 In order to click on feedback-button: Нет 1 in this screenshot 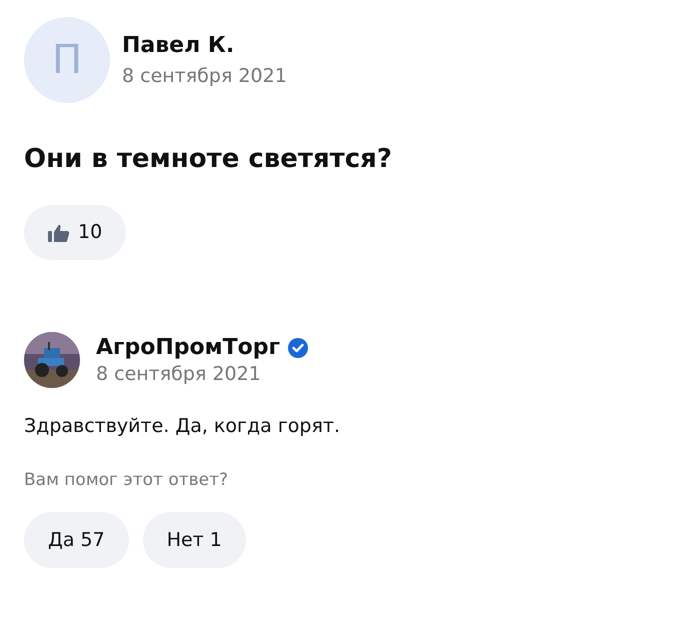, I will do `click(194, 540)`.